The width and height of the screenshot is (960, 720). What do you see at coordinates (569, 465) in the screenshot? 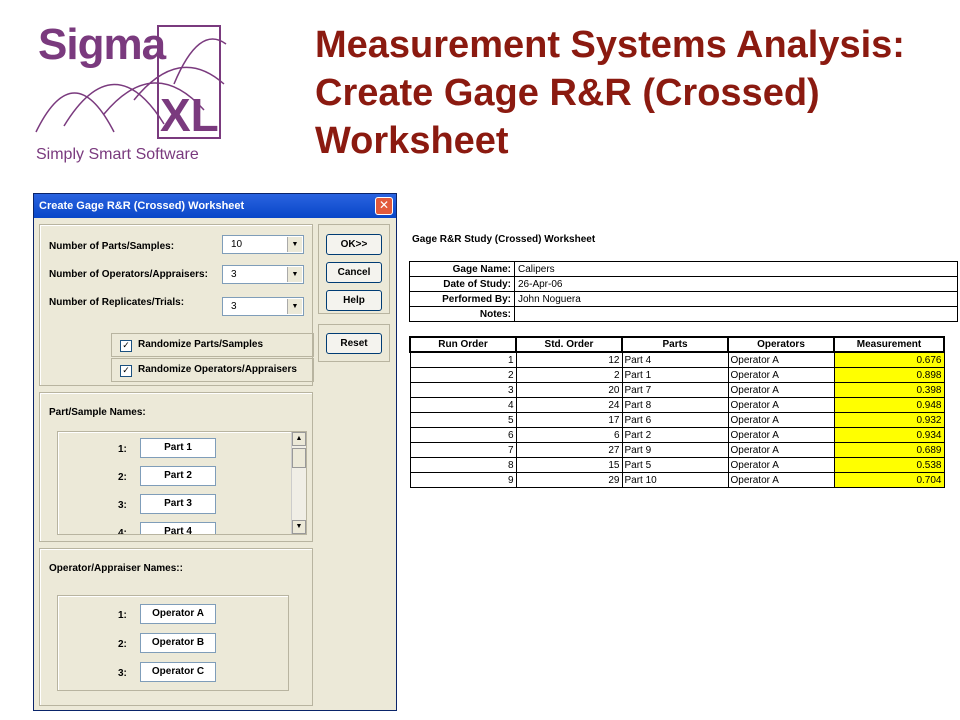
I see `table-cell: 15` at bounding box center [569, 465].